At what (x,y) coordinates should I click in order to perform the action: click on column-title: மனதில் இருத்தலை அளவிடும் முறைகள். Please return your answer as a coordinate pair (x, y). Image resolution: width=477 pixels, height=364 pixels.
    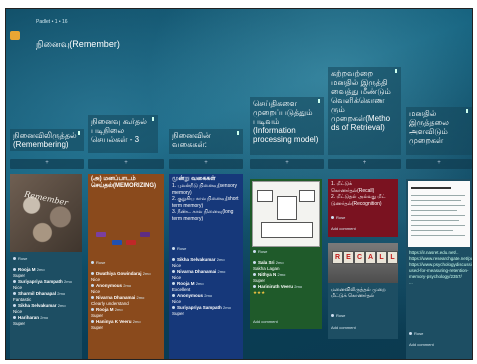
    Looking at the image, I should click on (429, 127).